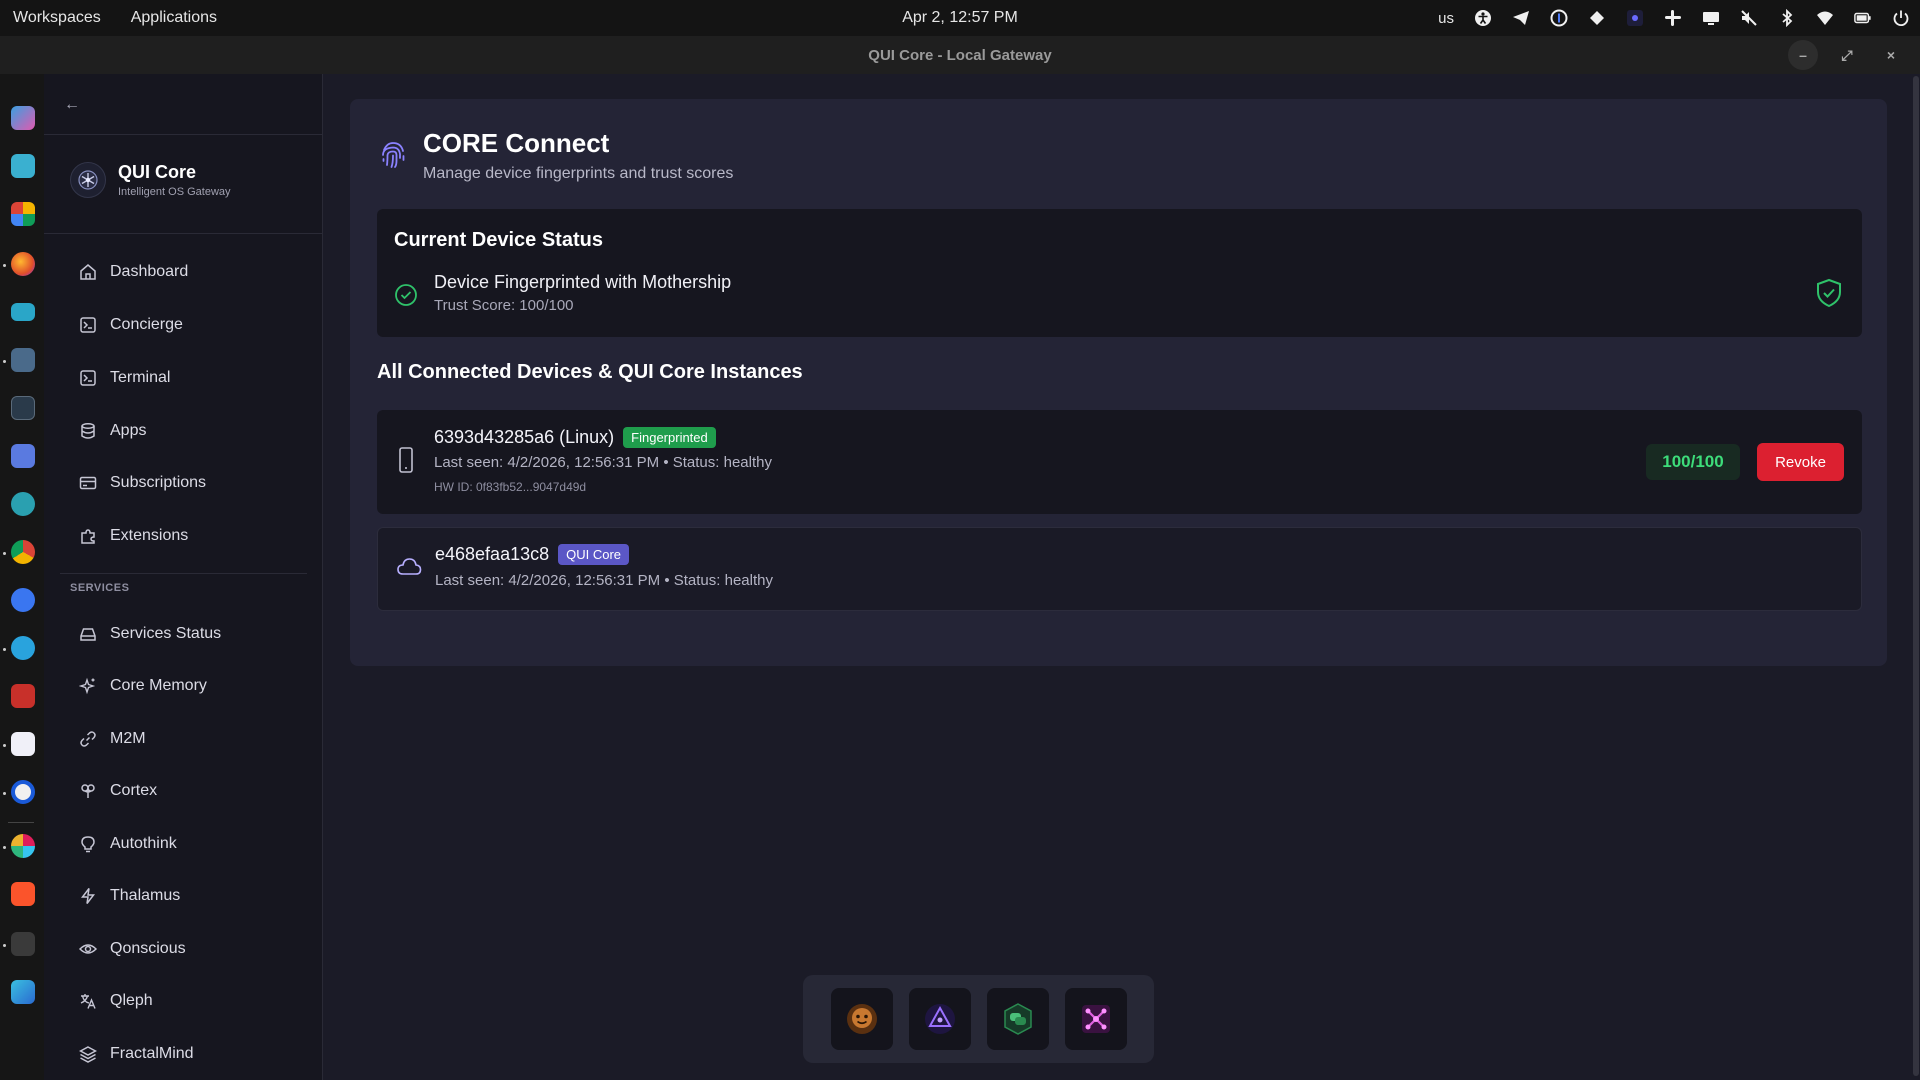 The height and width of the screenshot is (1080, 1920). I want to click on system-tray: us, so click(1674, 18).